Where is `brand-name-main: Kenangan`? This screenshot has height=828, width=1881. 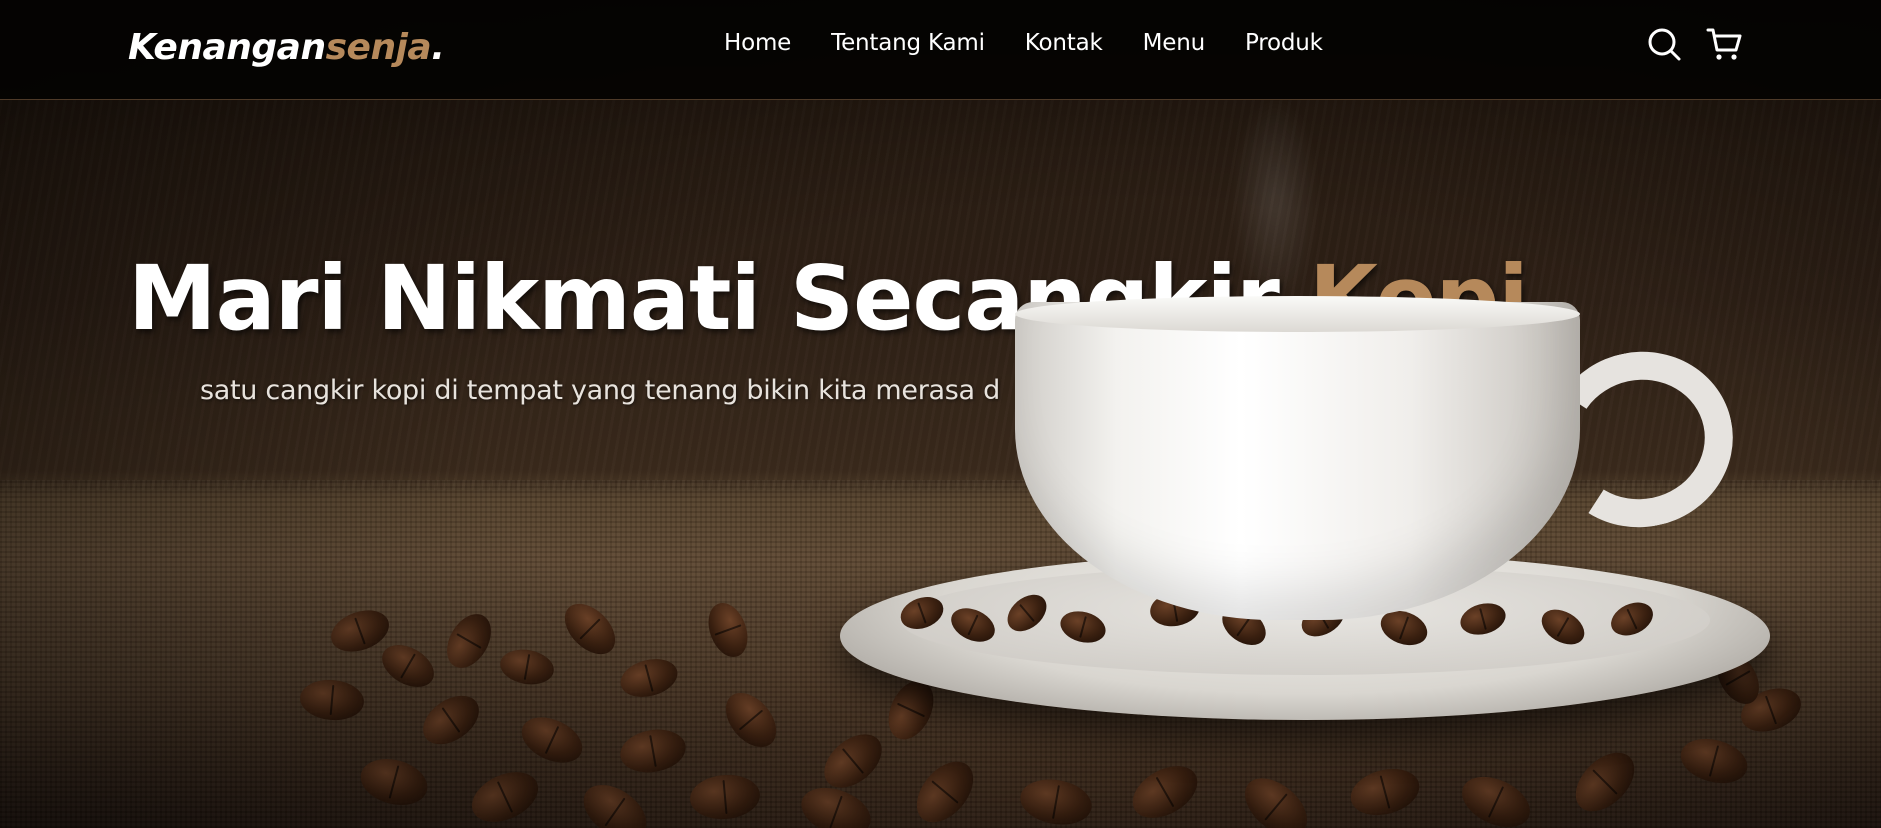
brand-name-main: Kenangan is located at coordinates (227, 47).